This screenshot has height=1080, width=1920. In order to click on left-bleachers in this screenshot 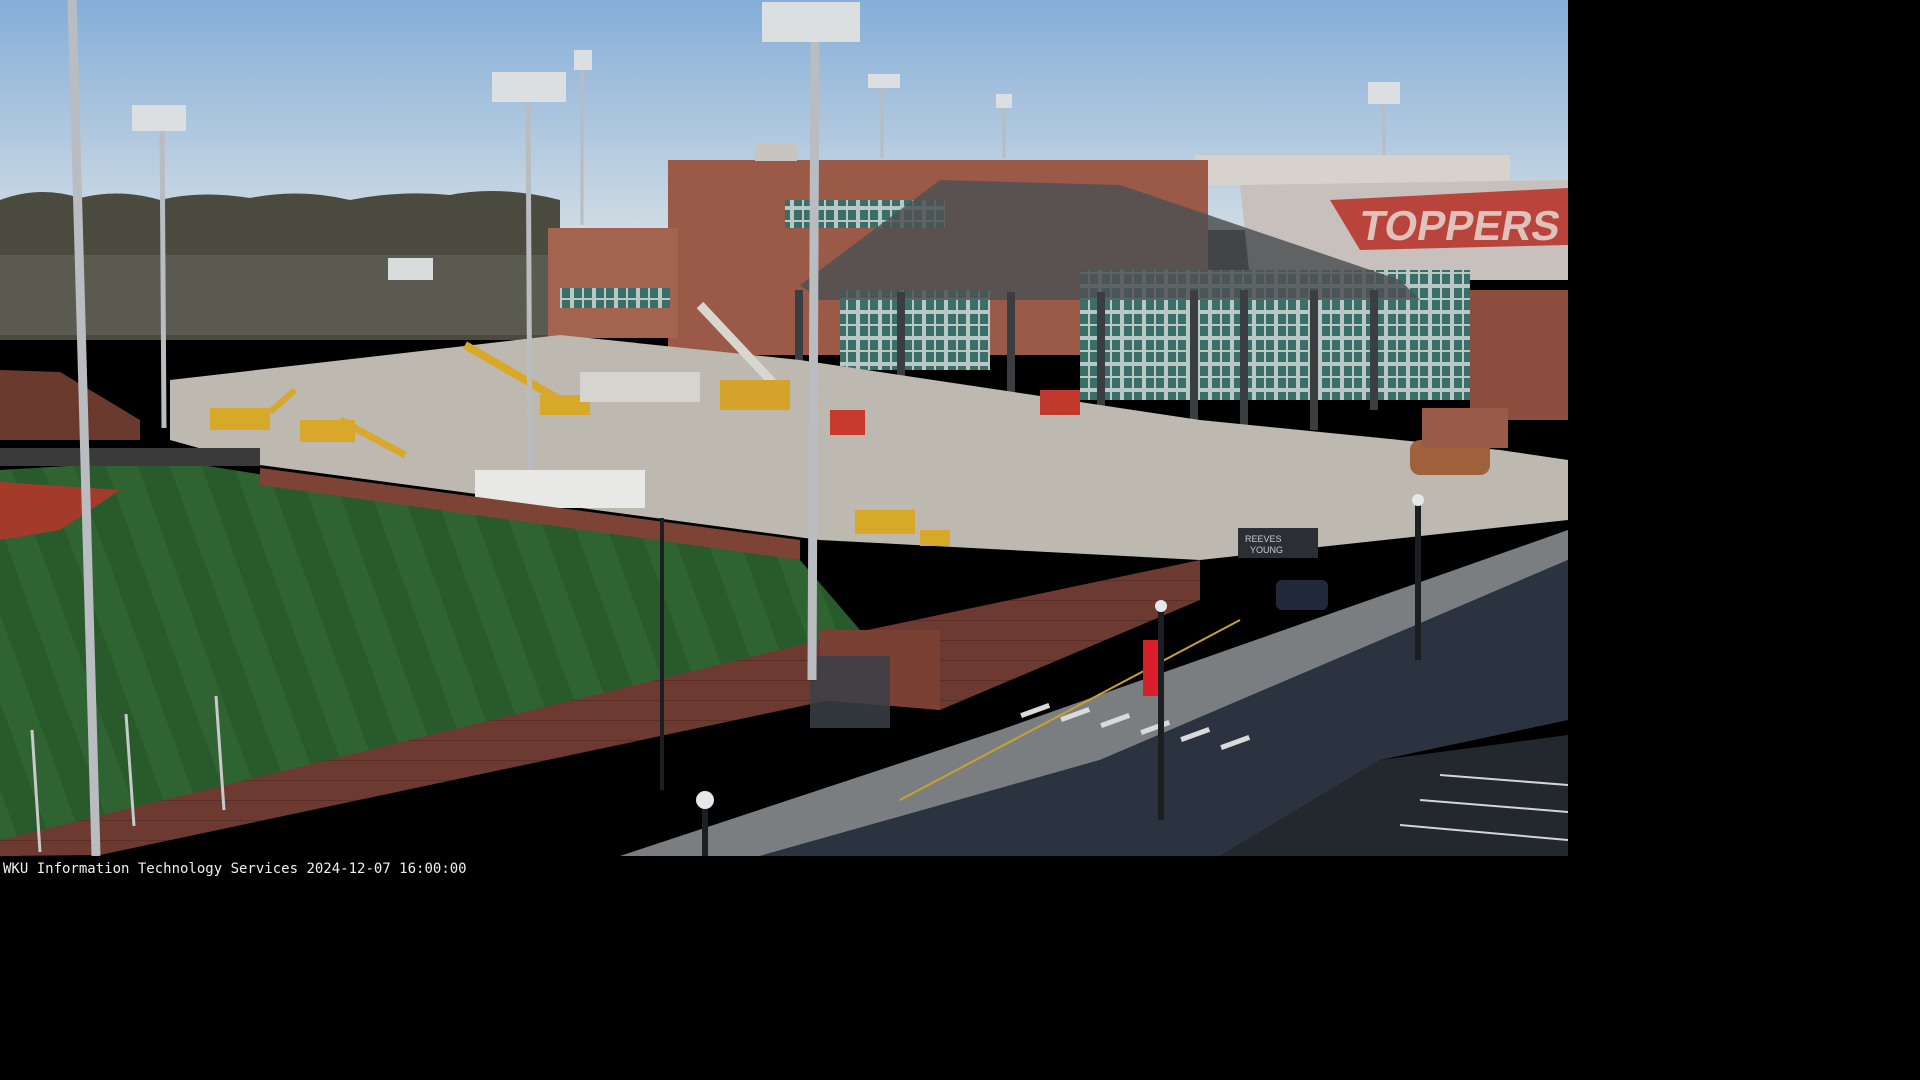, I will do `click(70, 405)`.